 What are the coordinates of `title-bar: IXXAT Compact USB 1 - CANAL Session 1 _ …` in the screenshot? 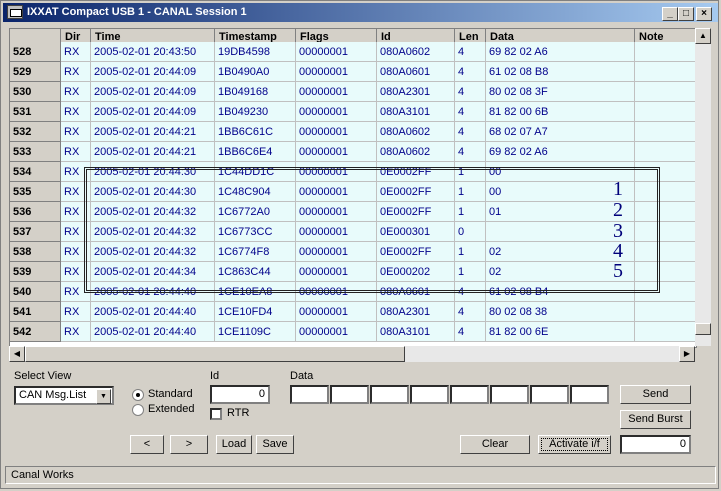 It's located at (360, 12).